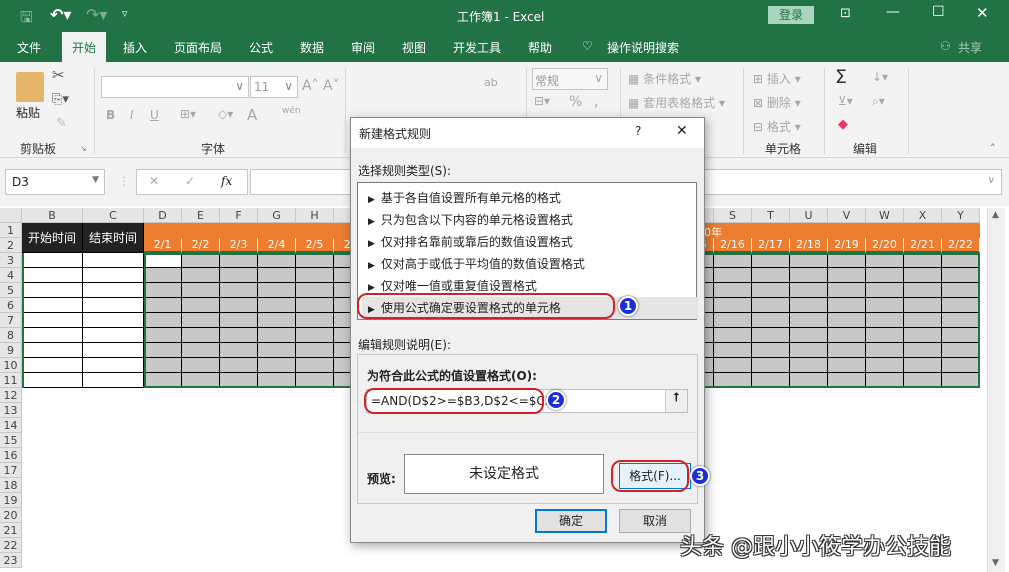 Image resolution: width=1009 pixels, height=572 pixels. Describe the element at coordinates (771, 215) in the screenshot. I see `column-header: T` at that location.